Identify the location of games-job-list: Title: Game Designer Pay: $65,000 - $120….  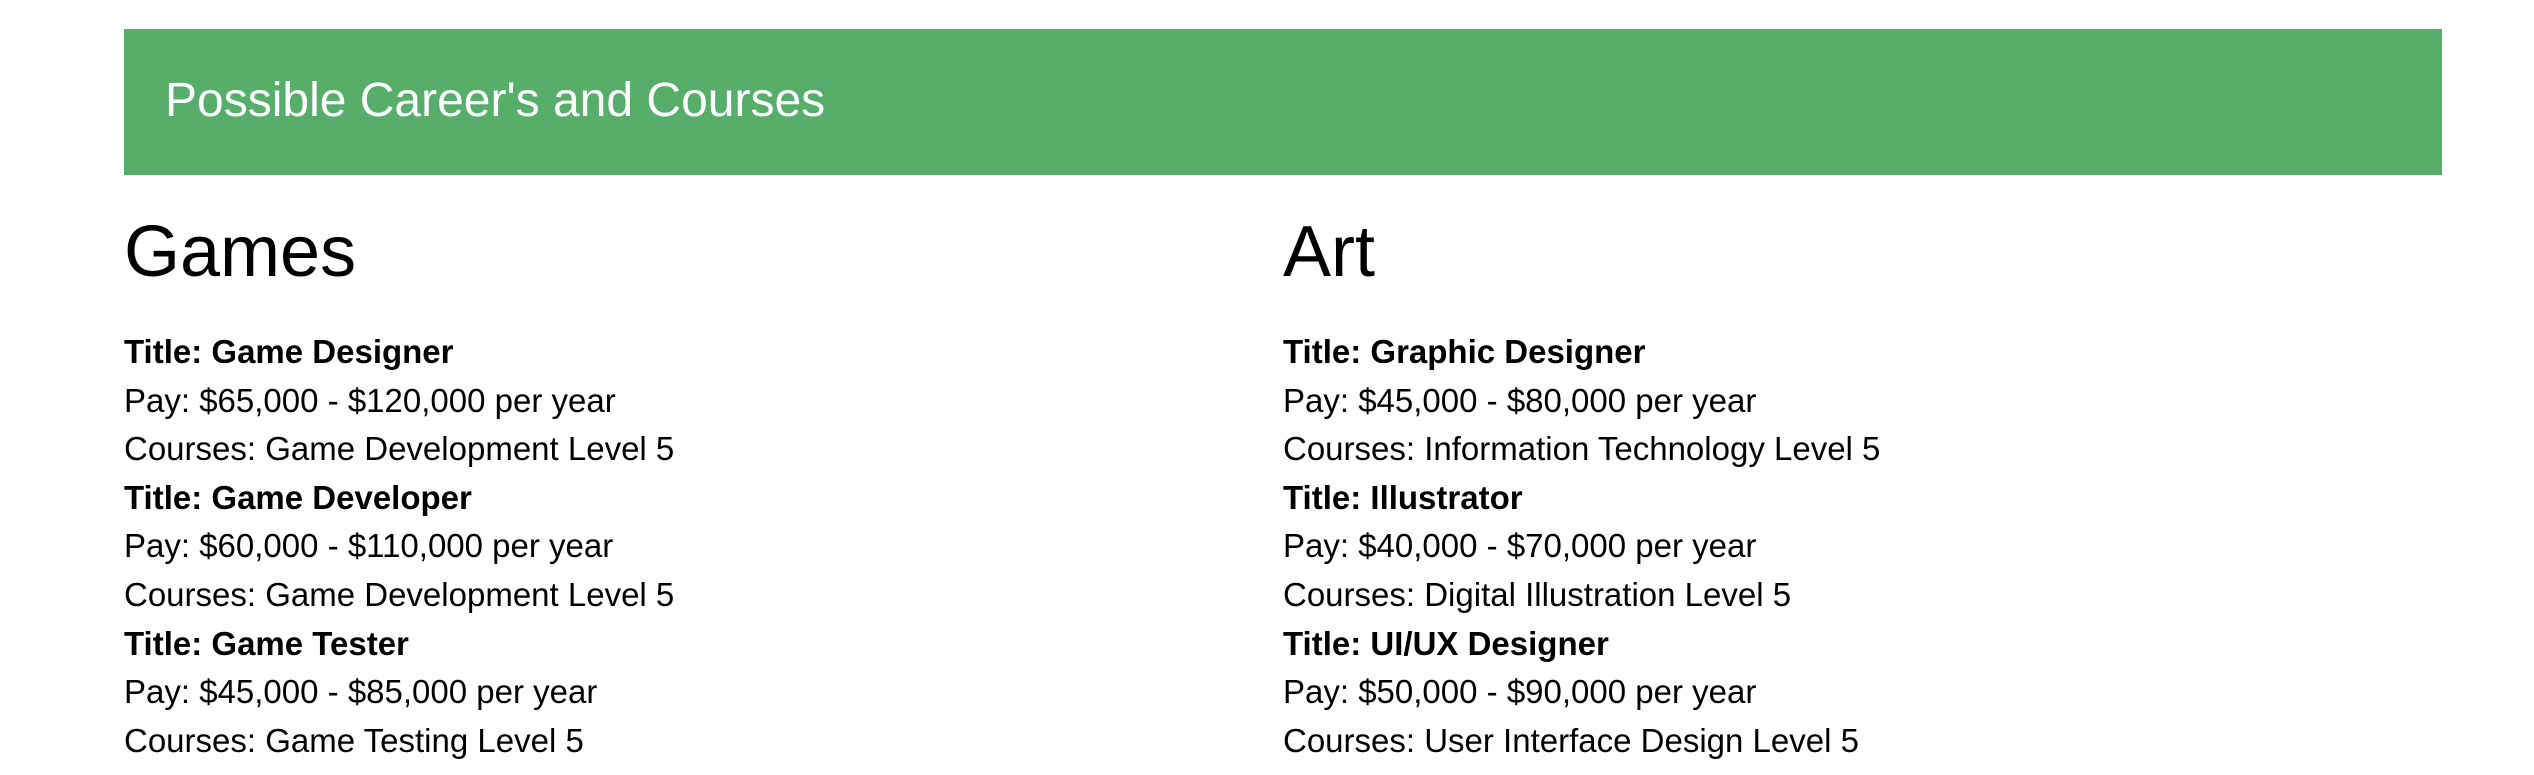
(399, 546).